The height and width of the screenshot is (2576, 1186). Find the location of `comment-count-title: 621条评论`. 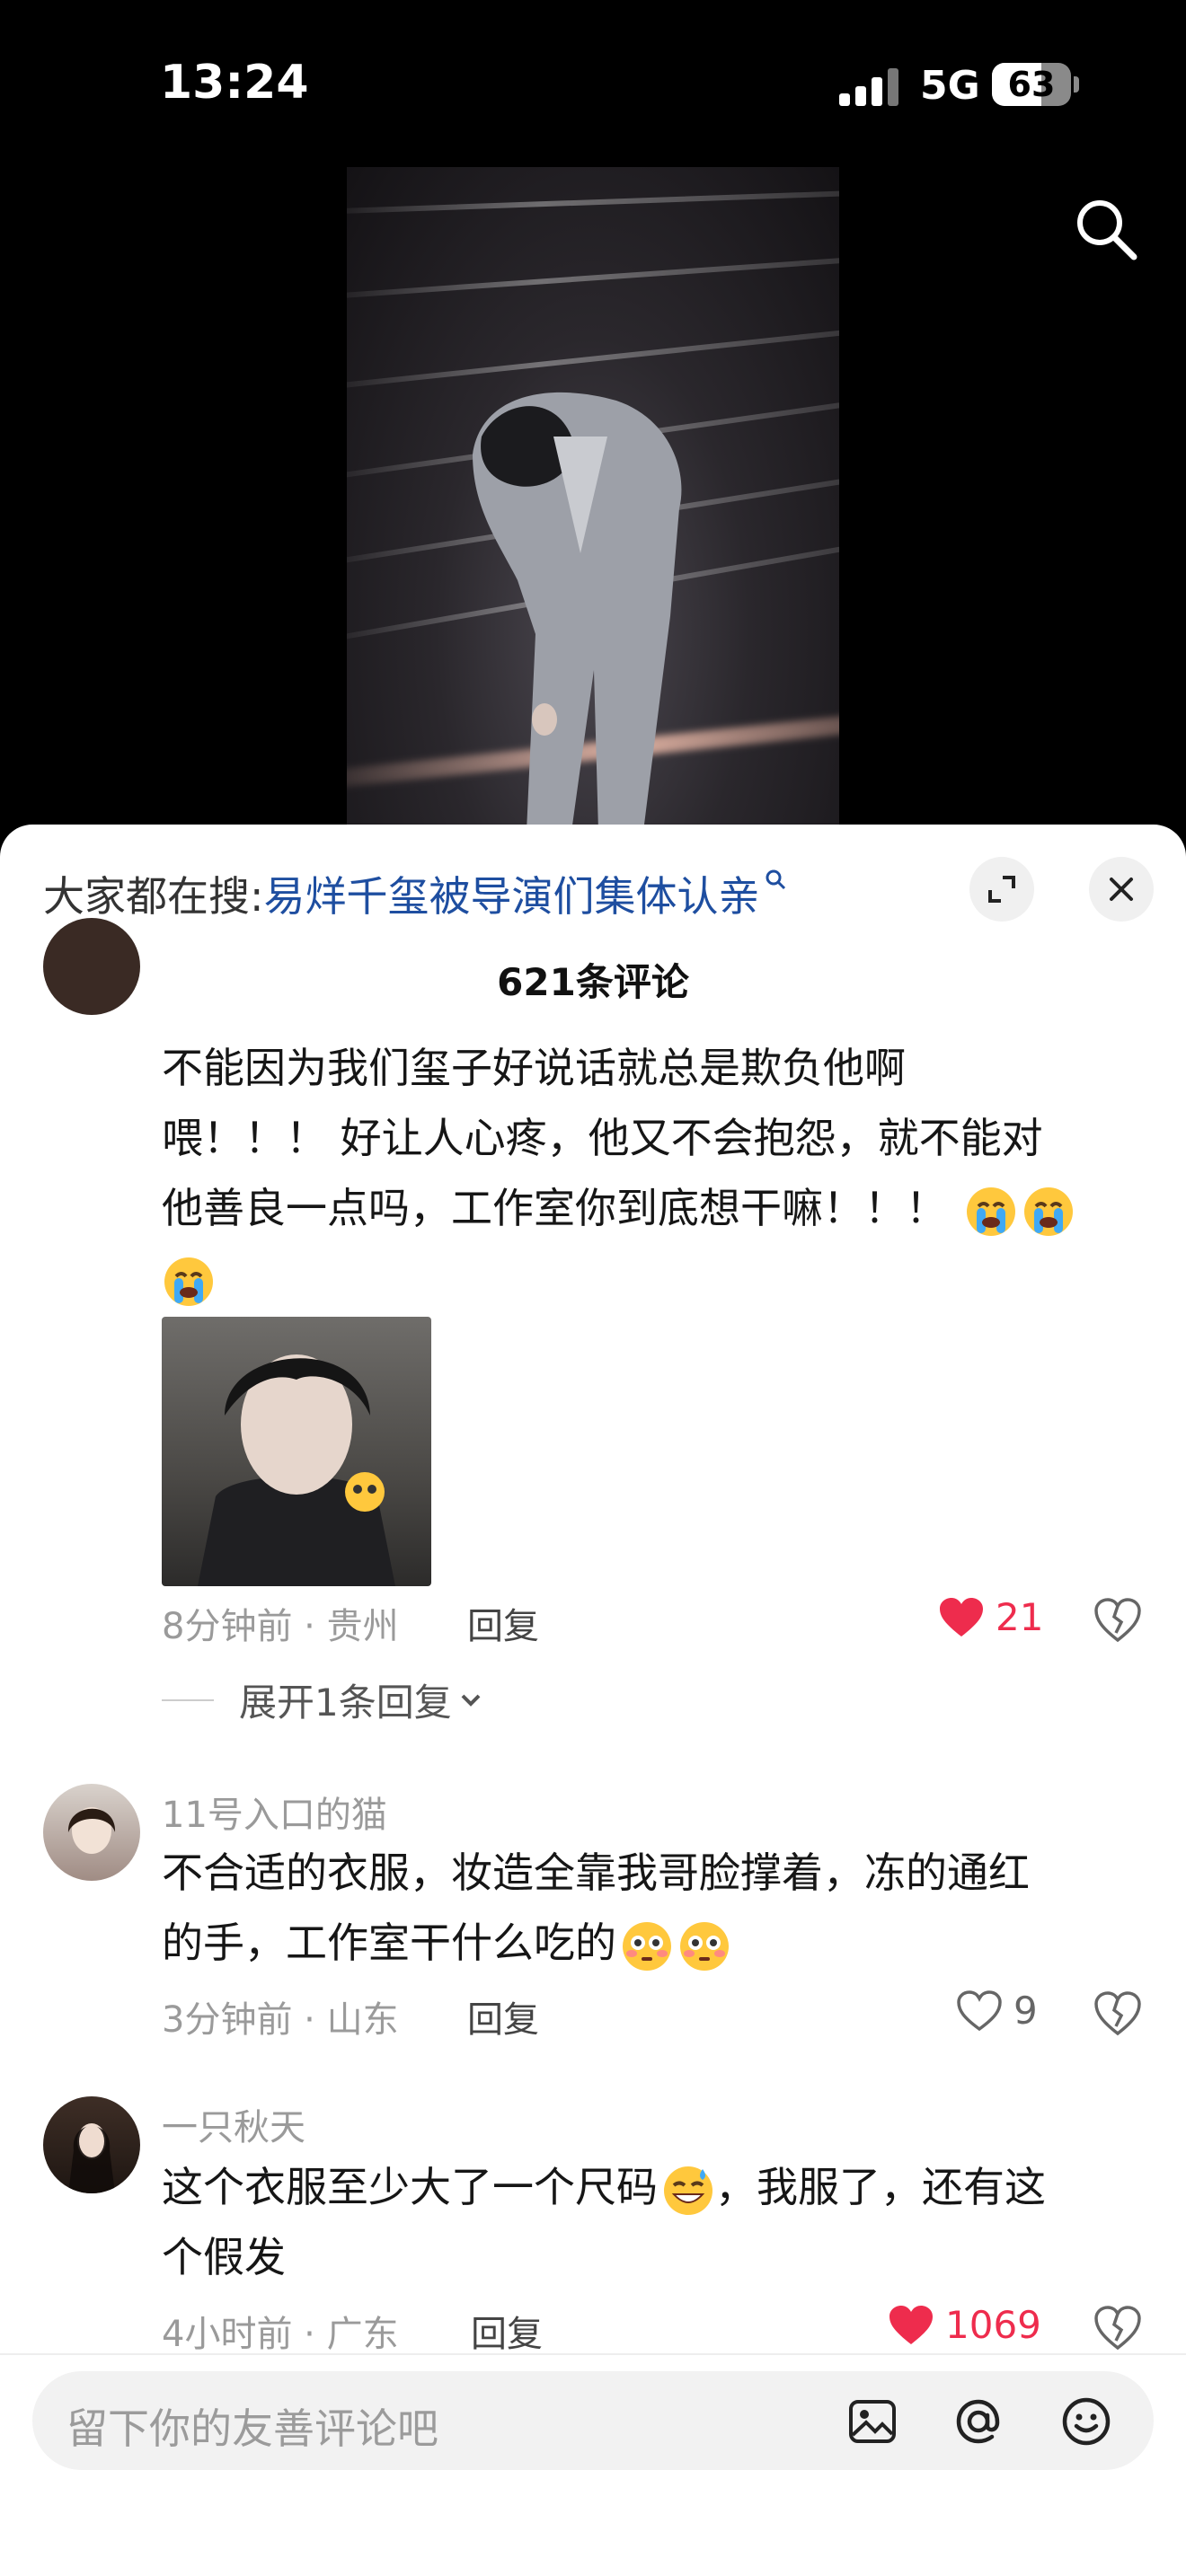

comment-count-title: 621条评论 is located at coordinates (593, 982).